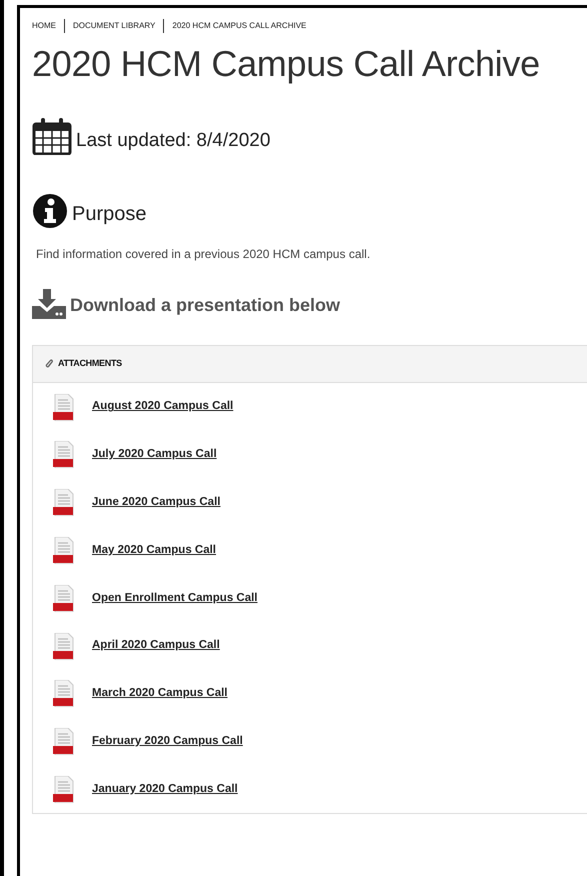  I want to click on section-heading: Purpose, so click(109, 215).